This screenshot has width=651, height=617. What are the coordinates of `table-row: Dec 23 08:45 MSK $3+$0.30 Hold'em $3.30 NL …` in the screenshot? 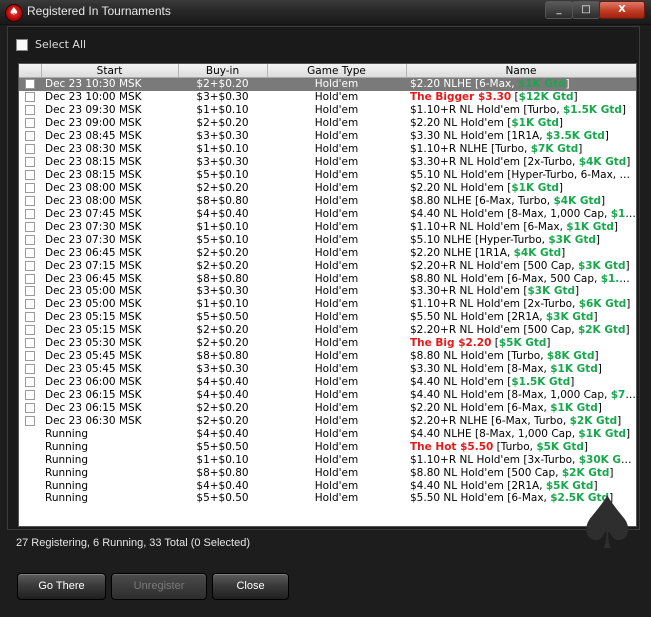 It's located at (327, 136).